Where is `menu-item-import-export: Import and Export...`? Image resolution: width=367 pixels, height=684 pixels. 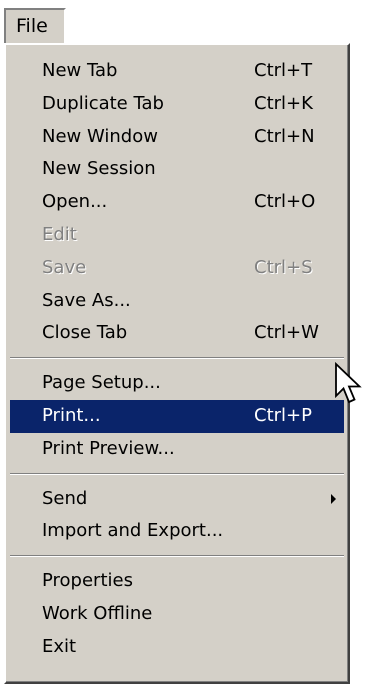
menu-item-import-export: Import and Export... is located at coordinates (177, 531).